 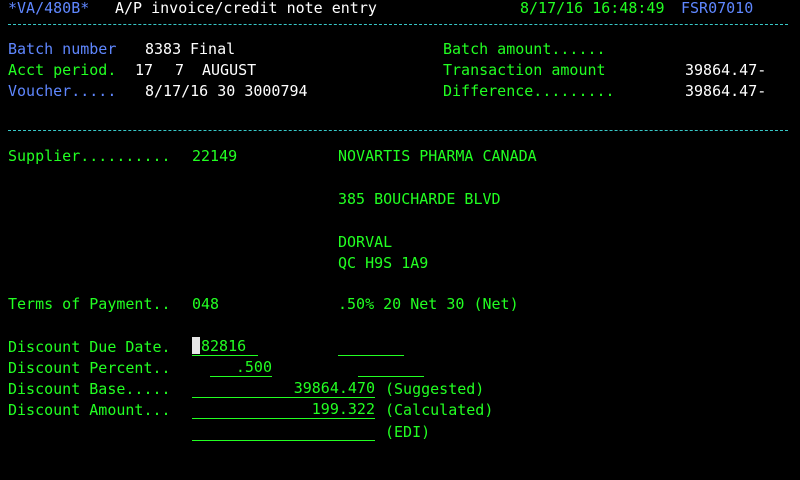 I want to click on discount-edi-note: (EDI), so click(x=408, y=432).